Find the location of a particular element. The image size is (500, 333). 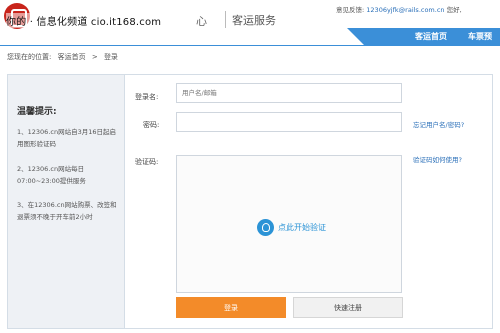

username-input is located at coordinates (289, 93).